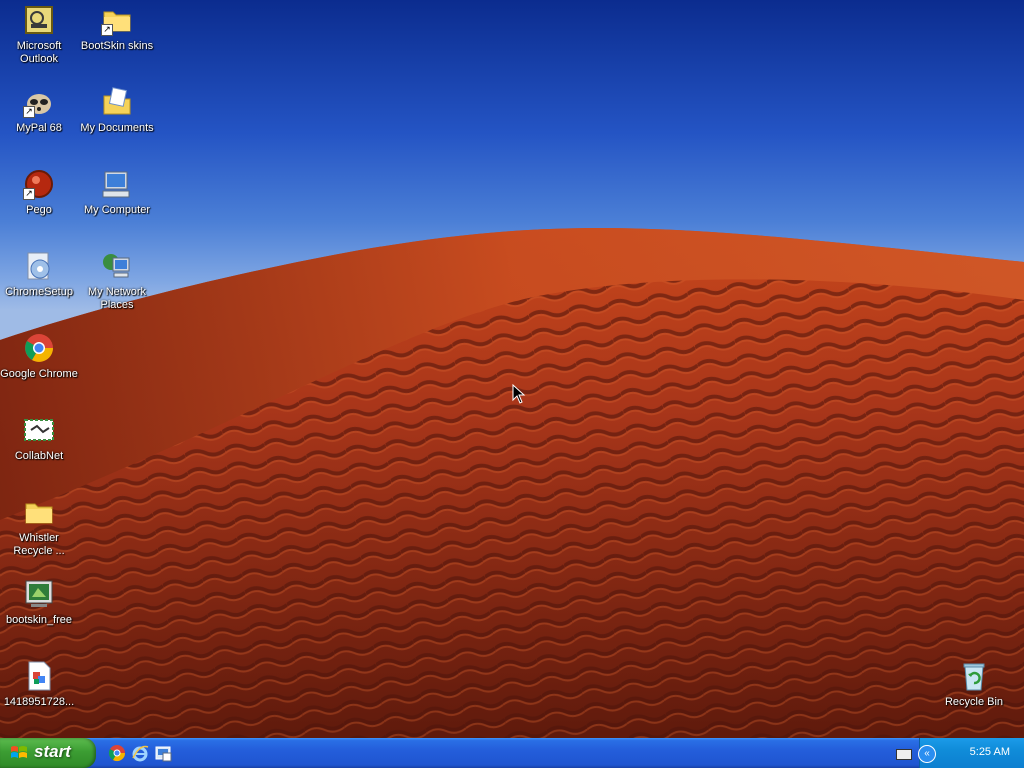  Describe the element at coordinates (52, 751) in the screenshot. I see `start-label: start` at that location.